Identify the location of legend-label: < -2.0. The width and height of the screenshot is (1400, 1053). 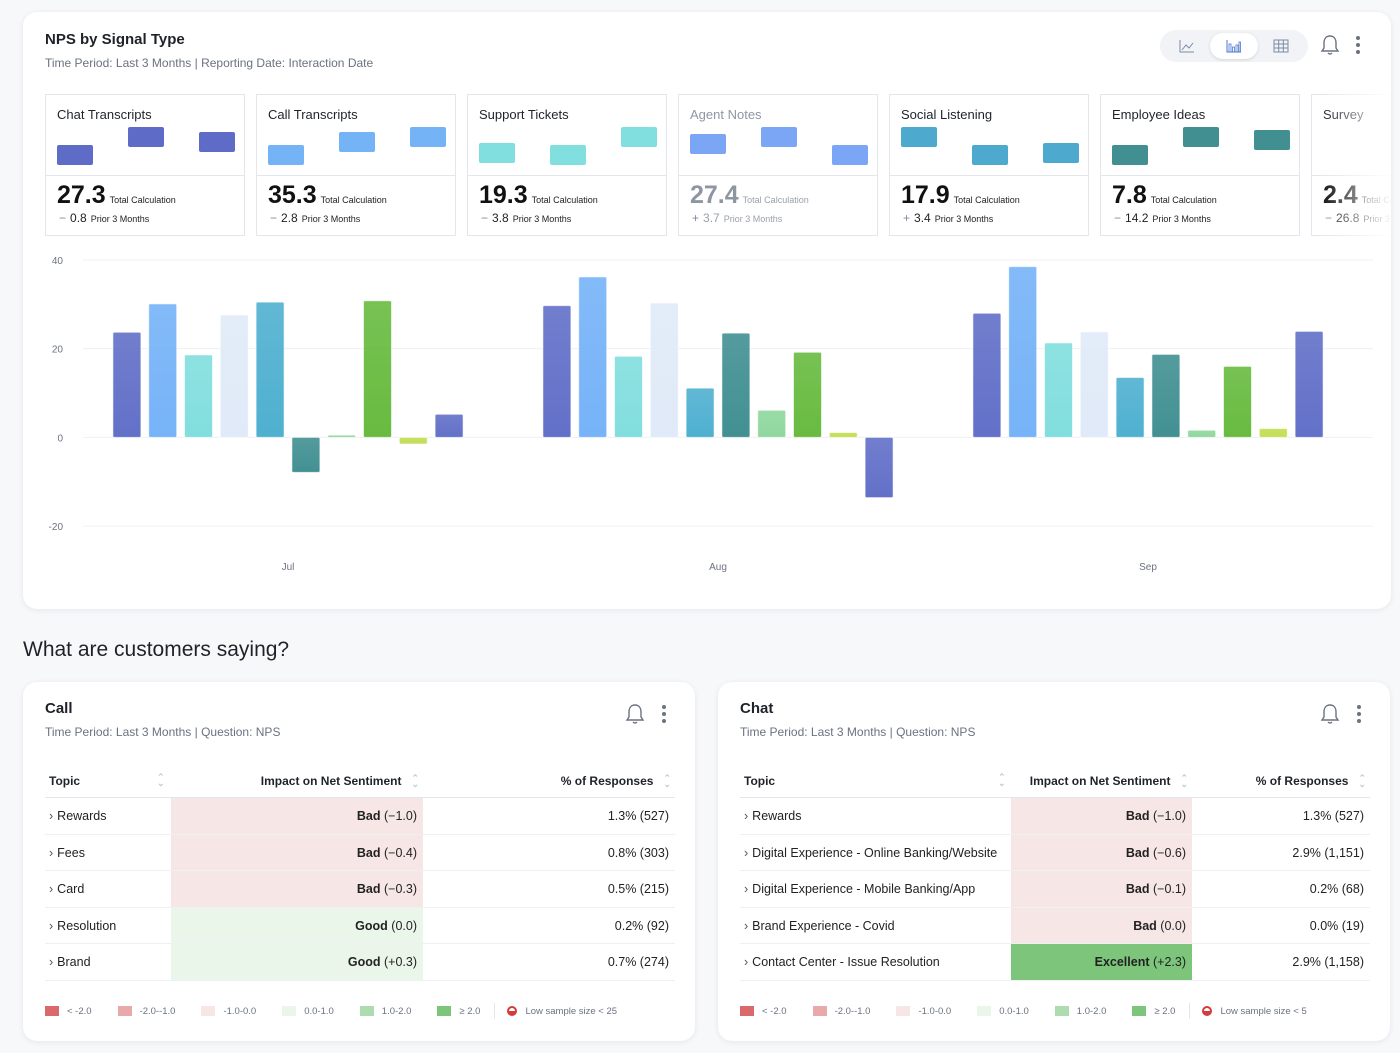
(79, 1011).